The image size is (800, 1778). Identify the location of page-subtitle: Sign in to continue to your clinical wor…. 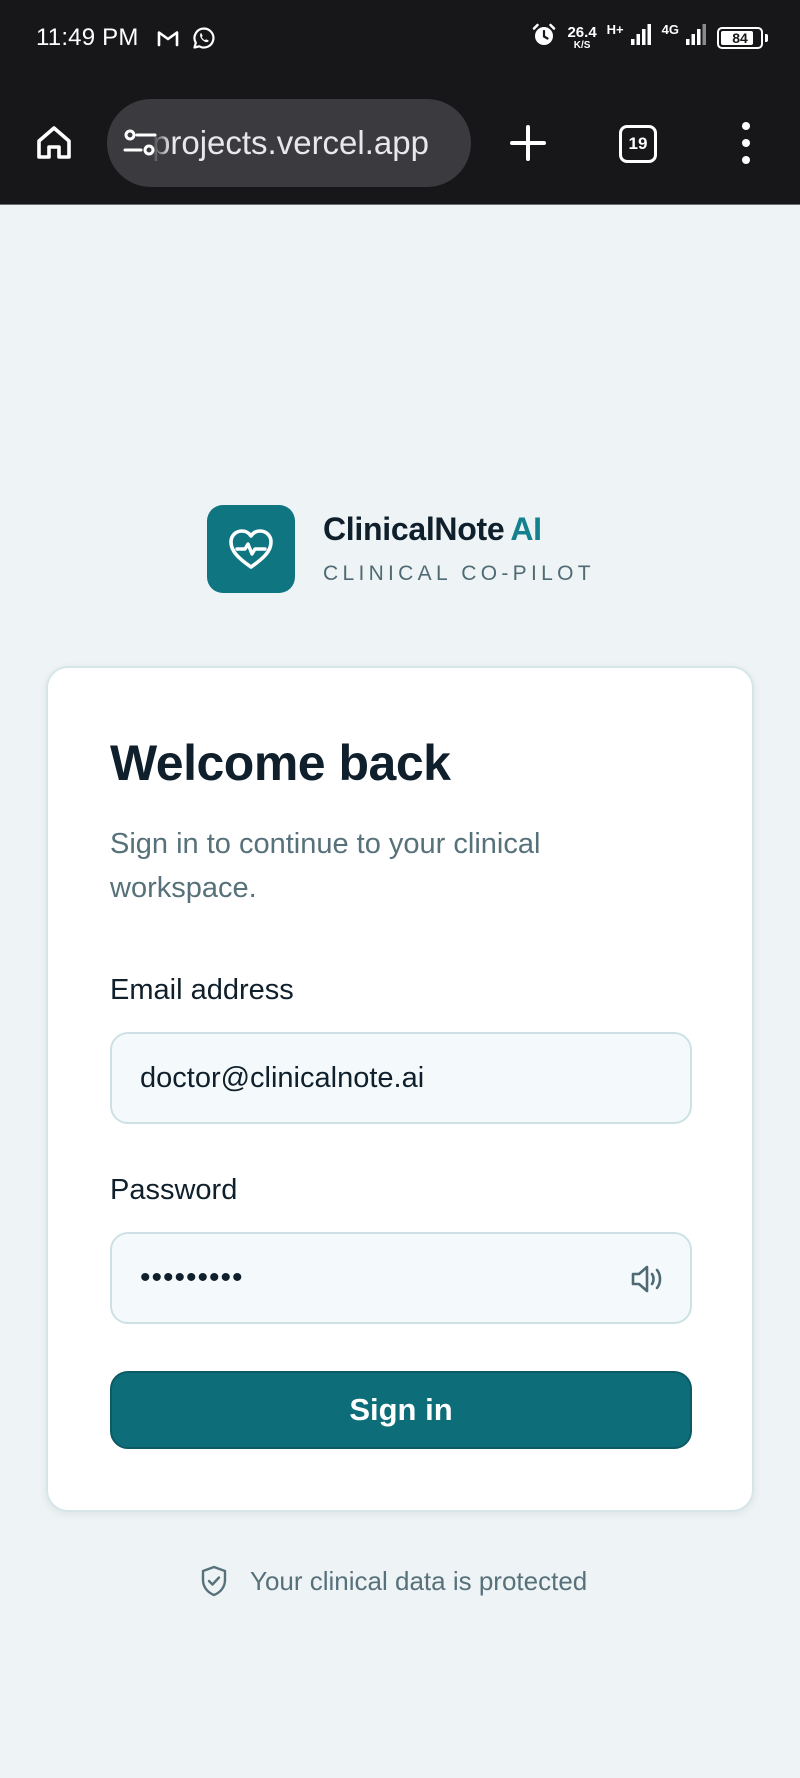
(325, 866).